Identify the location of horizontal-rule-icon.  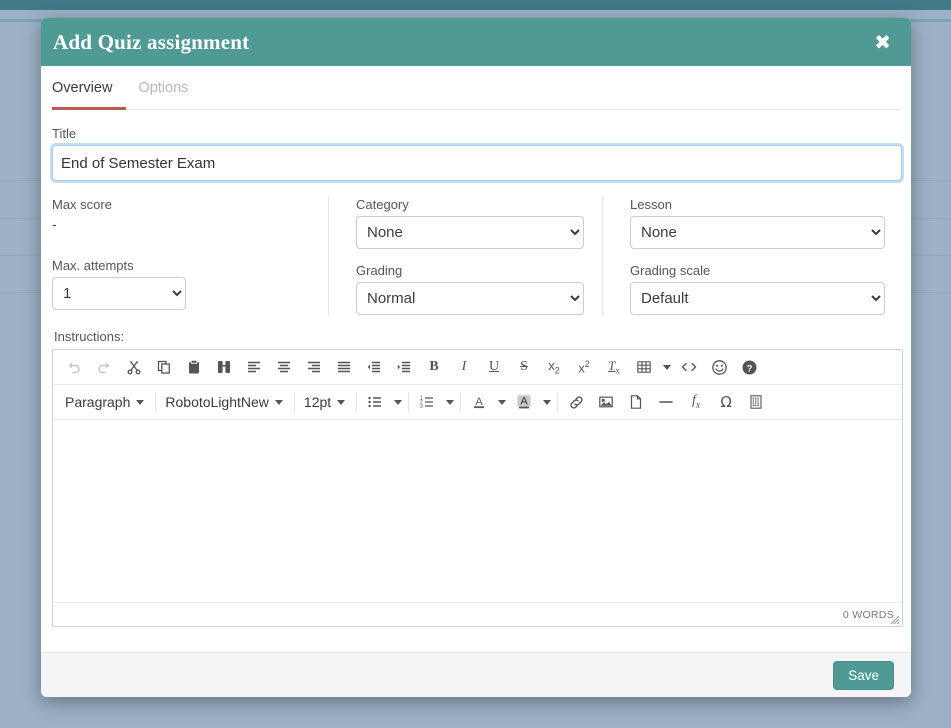
(666, 402).